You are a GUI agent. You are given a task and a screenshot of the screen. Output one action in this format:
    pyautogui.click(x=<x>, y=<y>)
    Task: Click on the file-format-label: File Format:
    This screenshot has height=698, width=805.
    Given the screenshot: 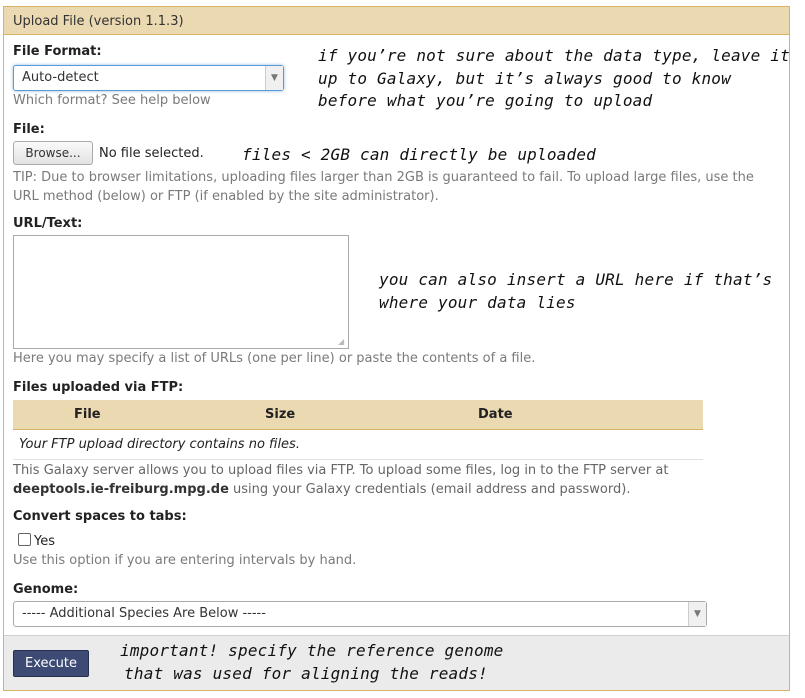 What is the action you would take?
    pyautogui.click(x=57, y=51)
    